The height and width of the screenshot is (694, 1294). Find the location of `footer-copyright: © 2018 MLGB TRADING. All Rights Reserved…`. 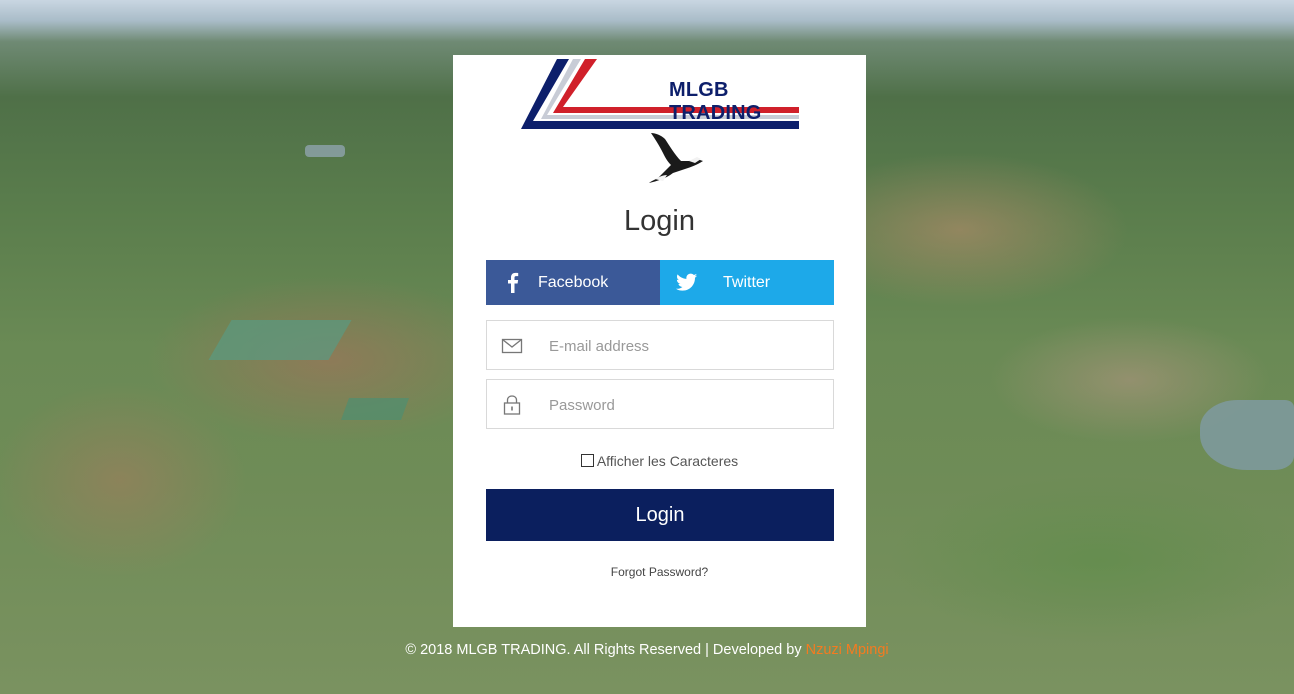

footer-copyright: © 2018 MLGB TRADING. All Rights Reserved… is located at coordinates (605, 650).